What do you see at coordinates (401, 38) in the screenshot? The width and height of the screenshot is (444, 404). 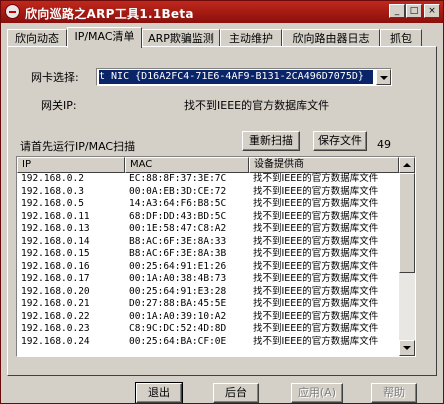 I see `tab-packet-capture: 抓包` at bounding box center [401, 38].